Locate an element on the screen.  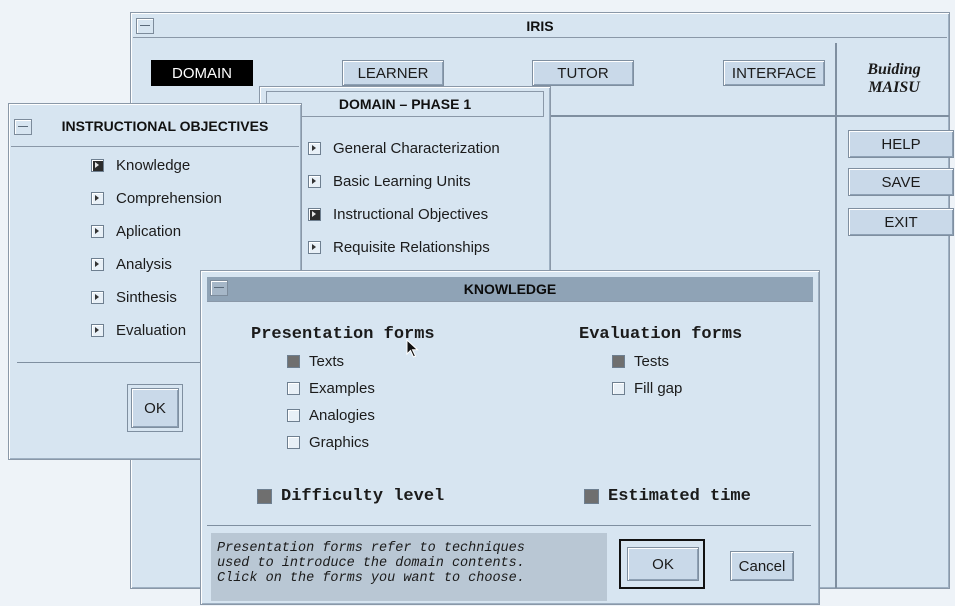
list-item-comprehension: Comprehension is located at coordinates (156, 198).